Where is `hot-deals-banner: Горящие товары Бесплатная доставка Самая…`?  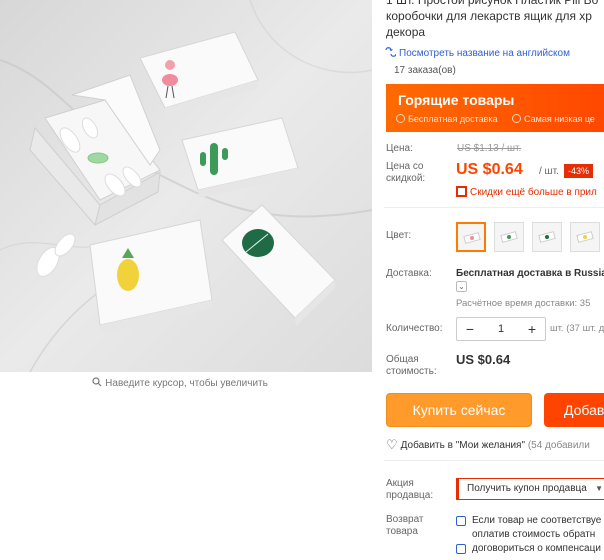
hot-deals-banner: Горящие товары Бесплатная доставка Самая… is located at coordinates (495, 108).